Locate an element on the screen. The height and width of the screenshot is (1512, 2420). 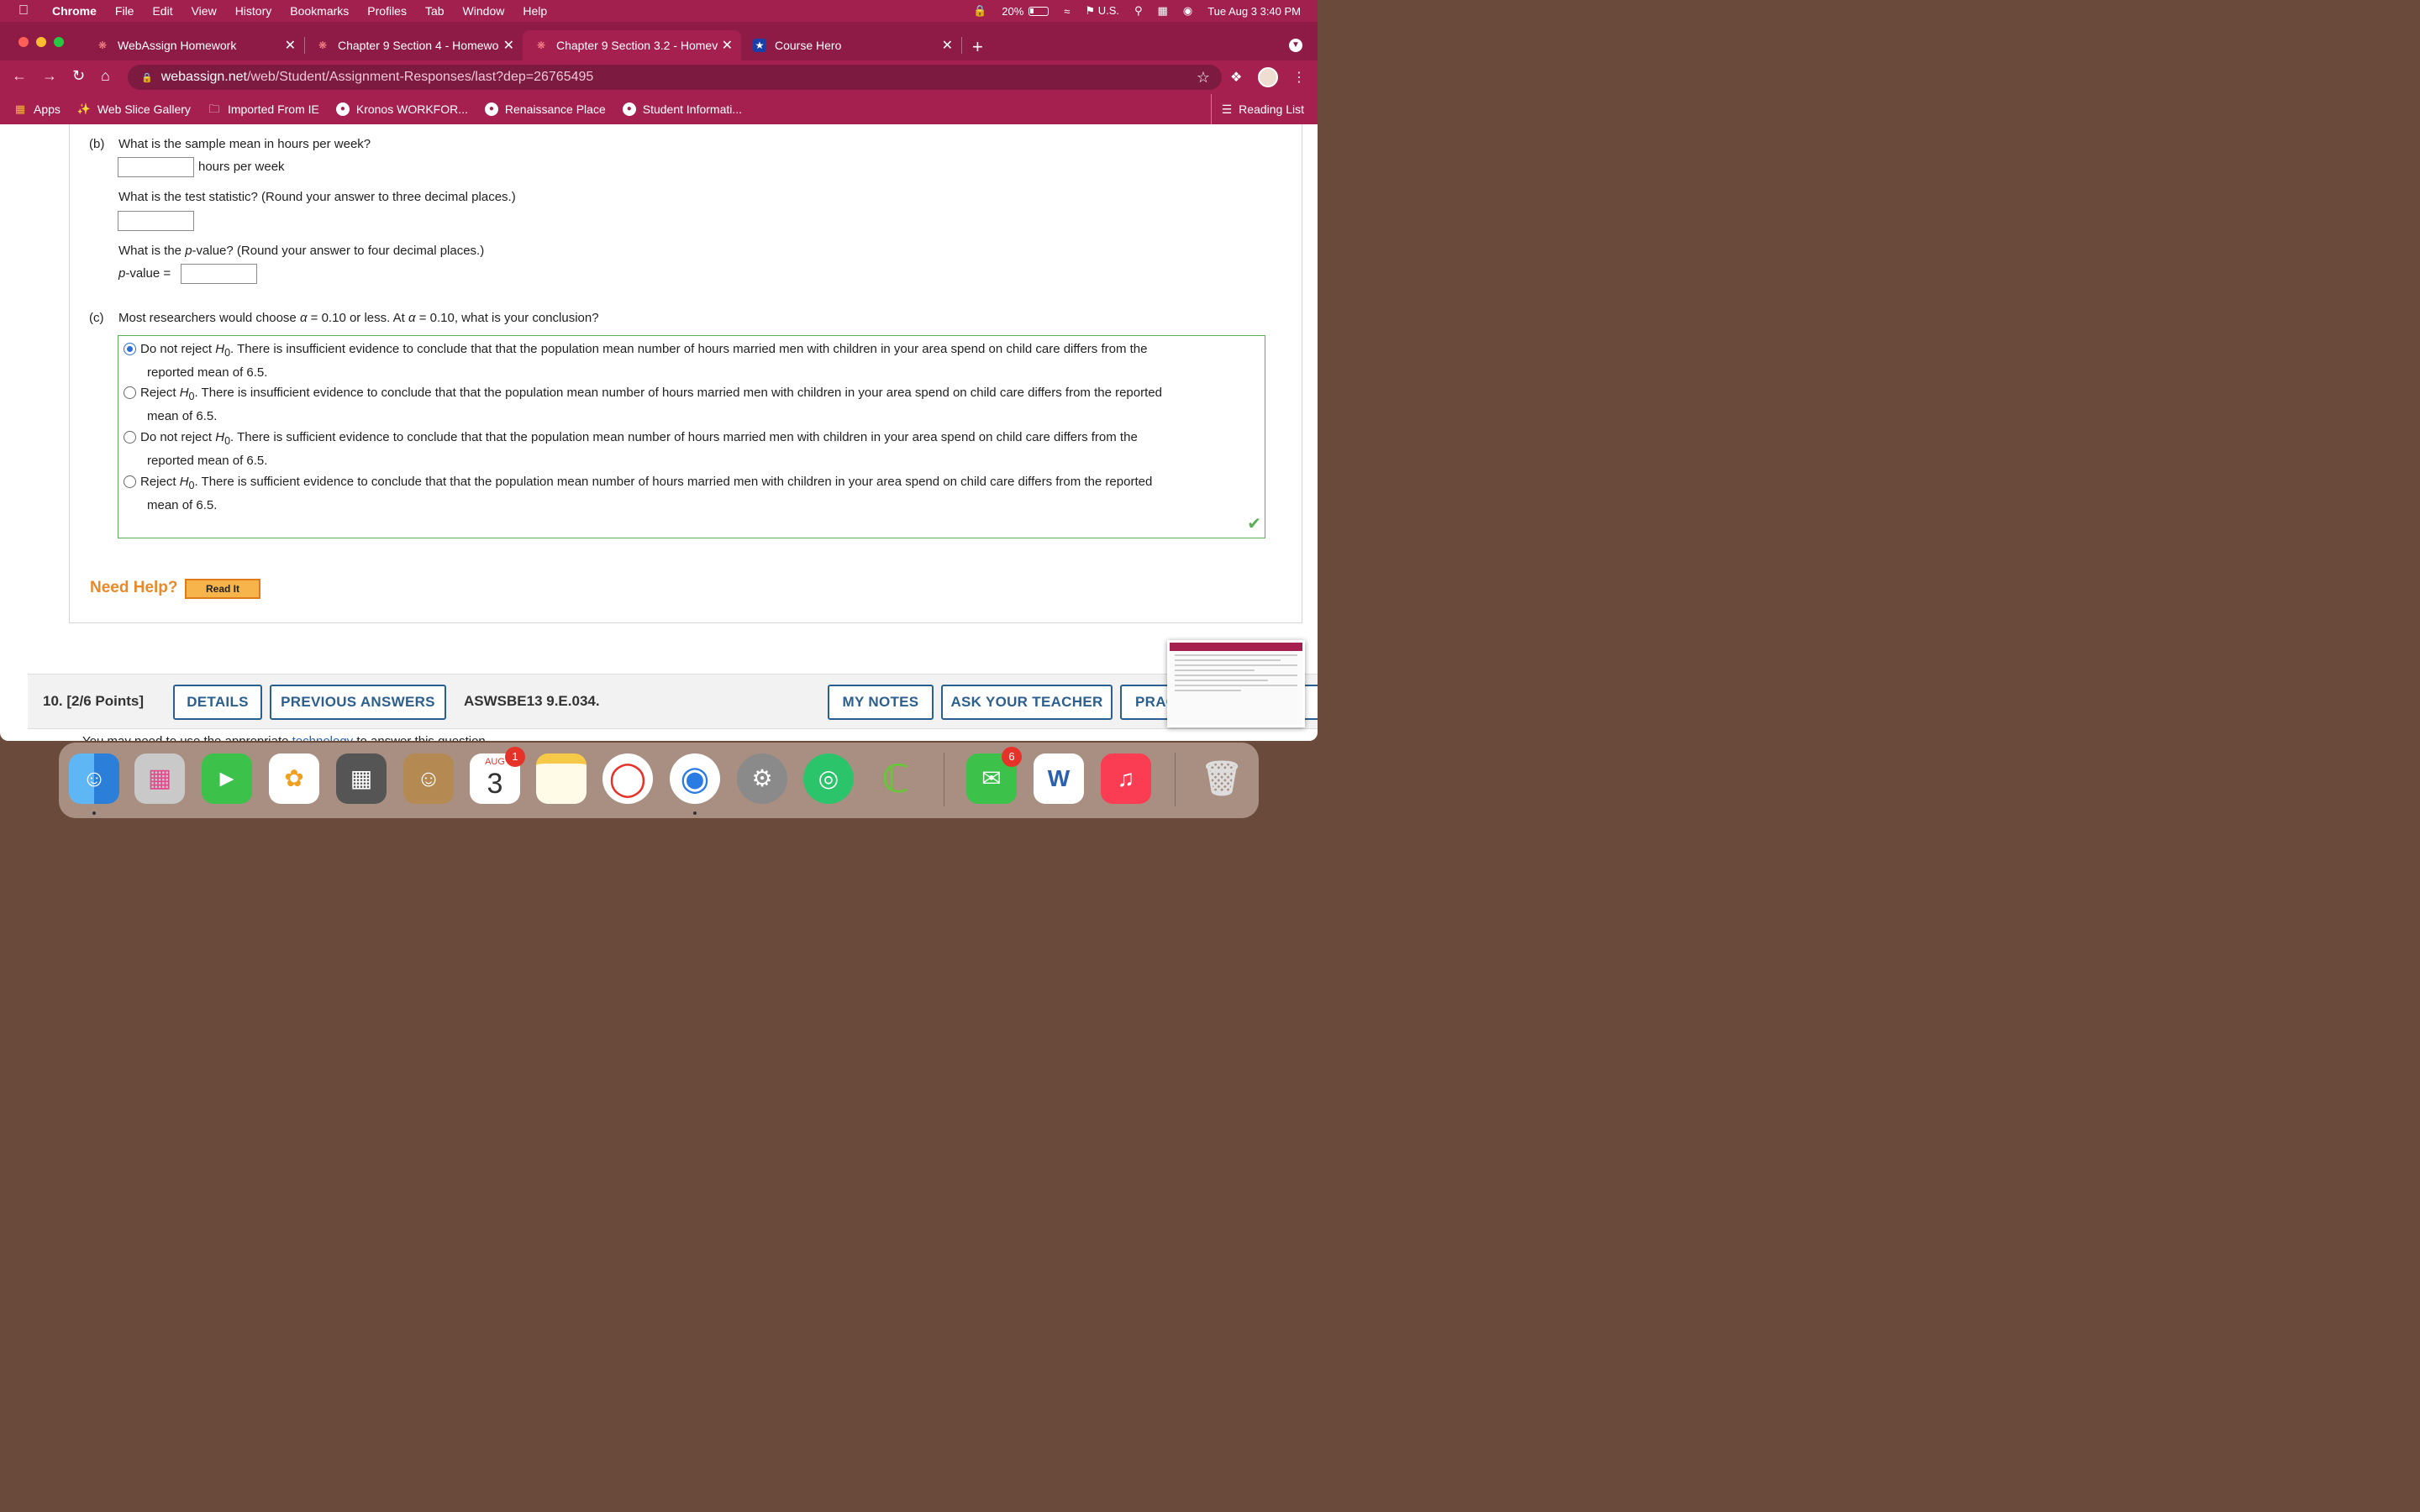
my-notes-button: MY NOTES is located at coordinates (881, 702).